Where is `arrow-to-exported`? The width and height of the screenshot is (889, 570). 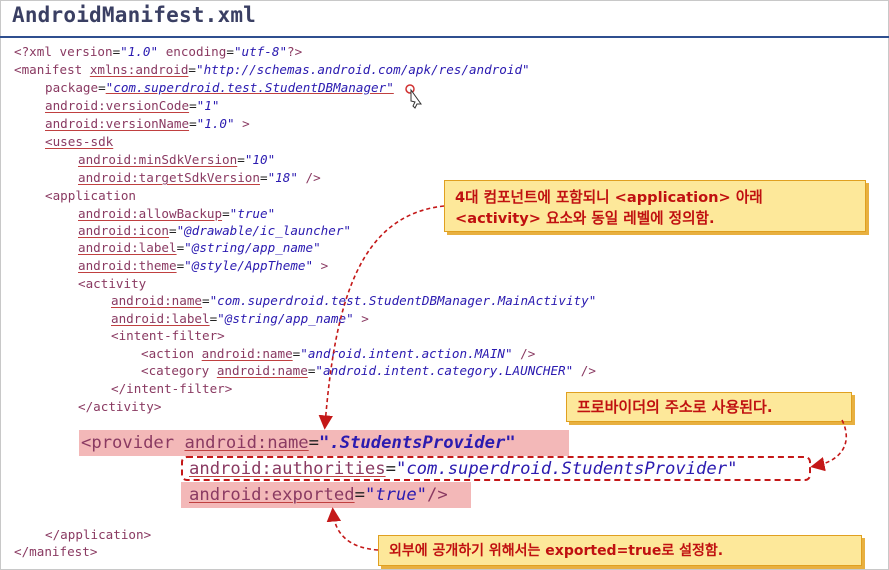 arrow-to-exported is located at coordinates (352, 529).